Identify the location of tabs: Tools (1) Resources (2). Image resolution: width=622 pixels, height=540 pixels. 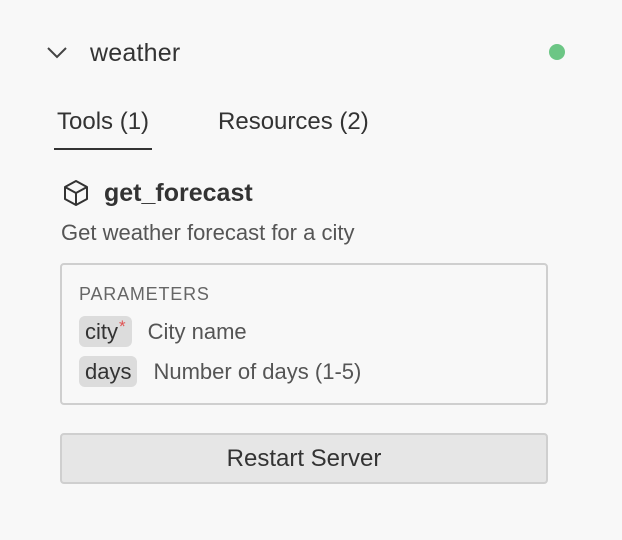
(213, 125).